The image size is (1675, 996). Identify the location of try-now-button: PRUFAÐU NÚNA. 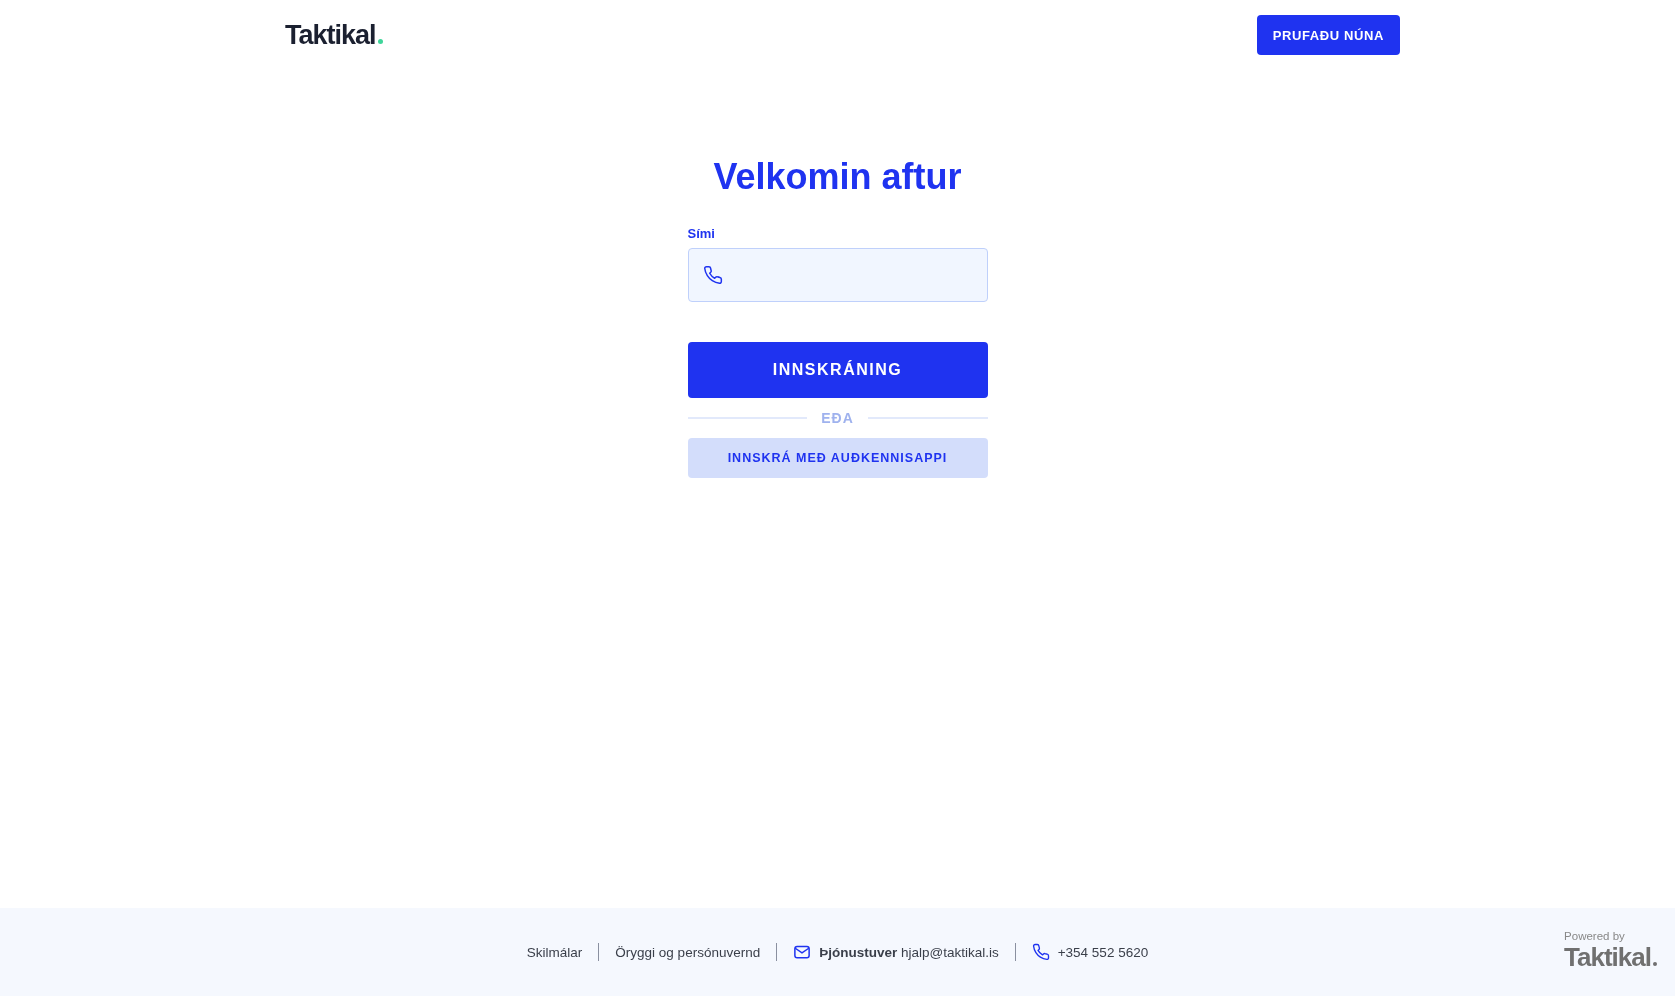
(1328, 35).